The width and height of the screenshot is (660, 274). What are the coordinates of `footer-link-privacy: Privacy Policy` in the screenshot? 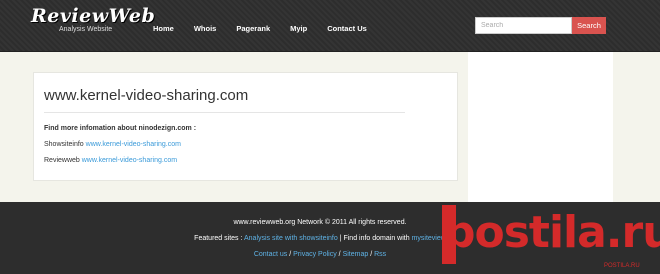 It's located at (315, 254).